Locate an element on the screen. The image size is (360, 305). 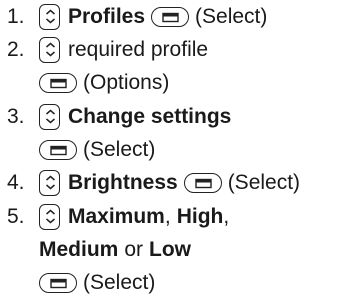
option-low: Low is located at coordinates (170, 249).